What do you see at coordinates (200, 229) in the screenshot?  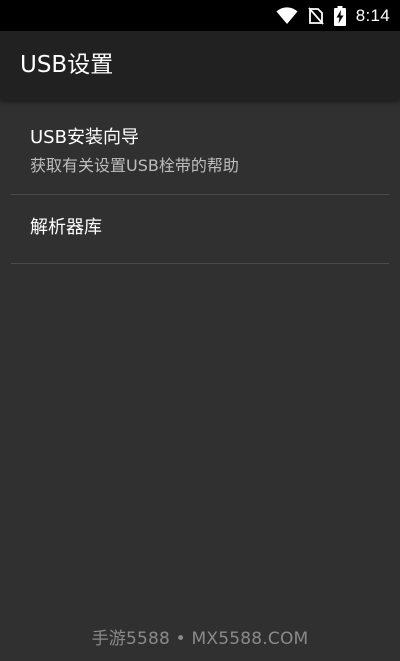 I see `pref-item-parser-library: 解析器库` at bounding box center [200, 229].